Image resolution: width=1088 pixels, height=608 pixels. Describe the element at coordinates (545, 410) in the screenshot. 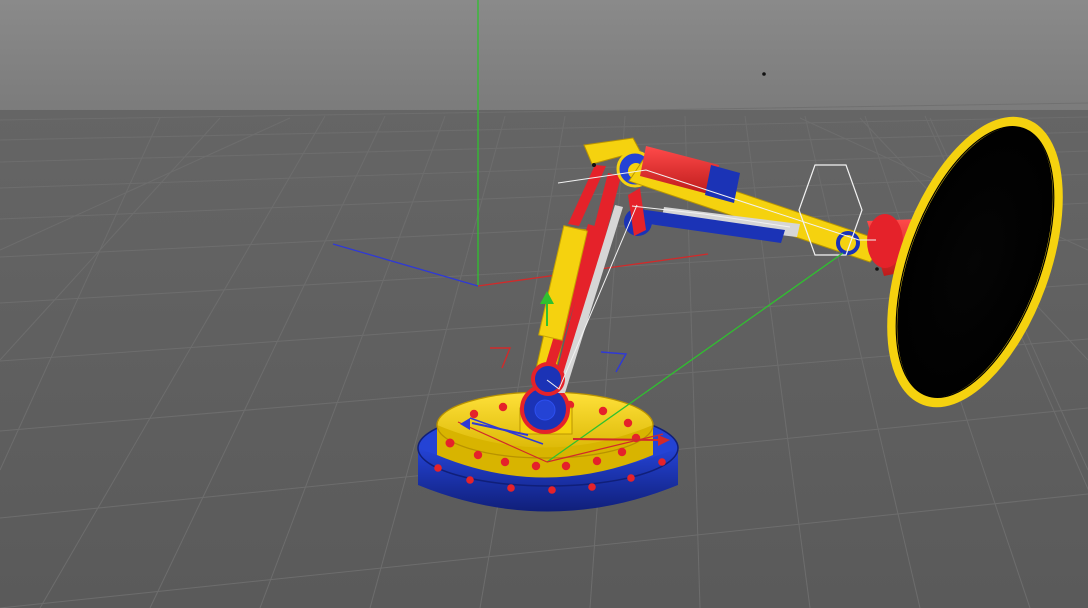

I see `base-pivot-center` at that location.